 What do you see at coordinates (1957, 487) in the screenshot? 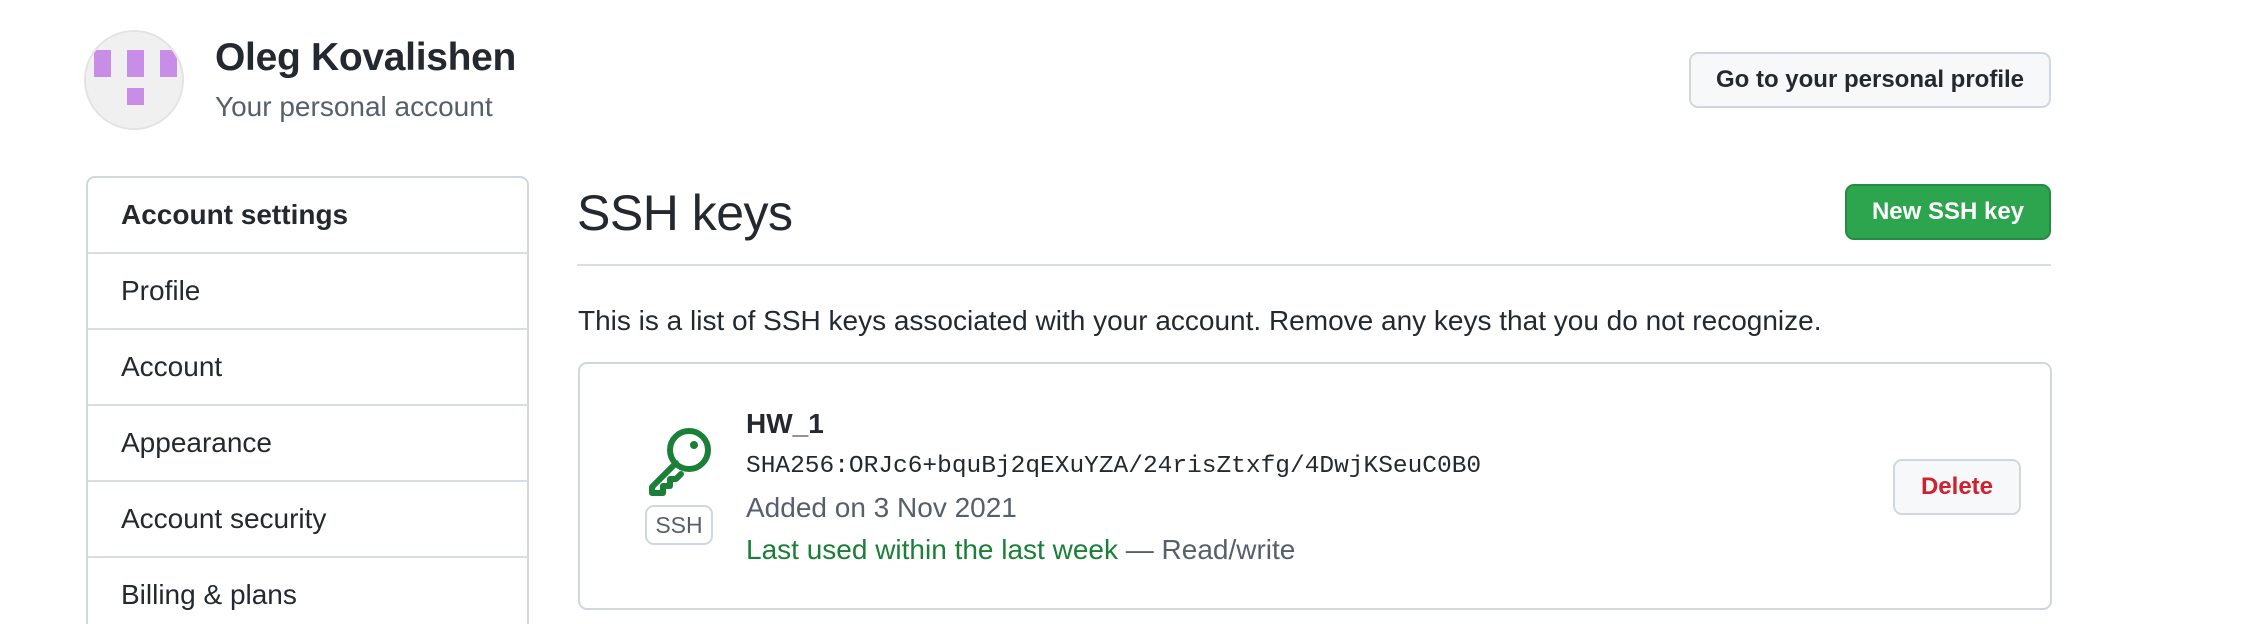
I see `delete-key-button: Delete` at bounding box center [1957, 487].